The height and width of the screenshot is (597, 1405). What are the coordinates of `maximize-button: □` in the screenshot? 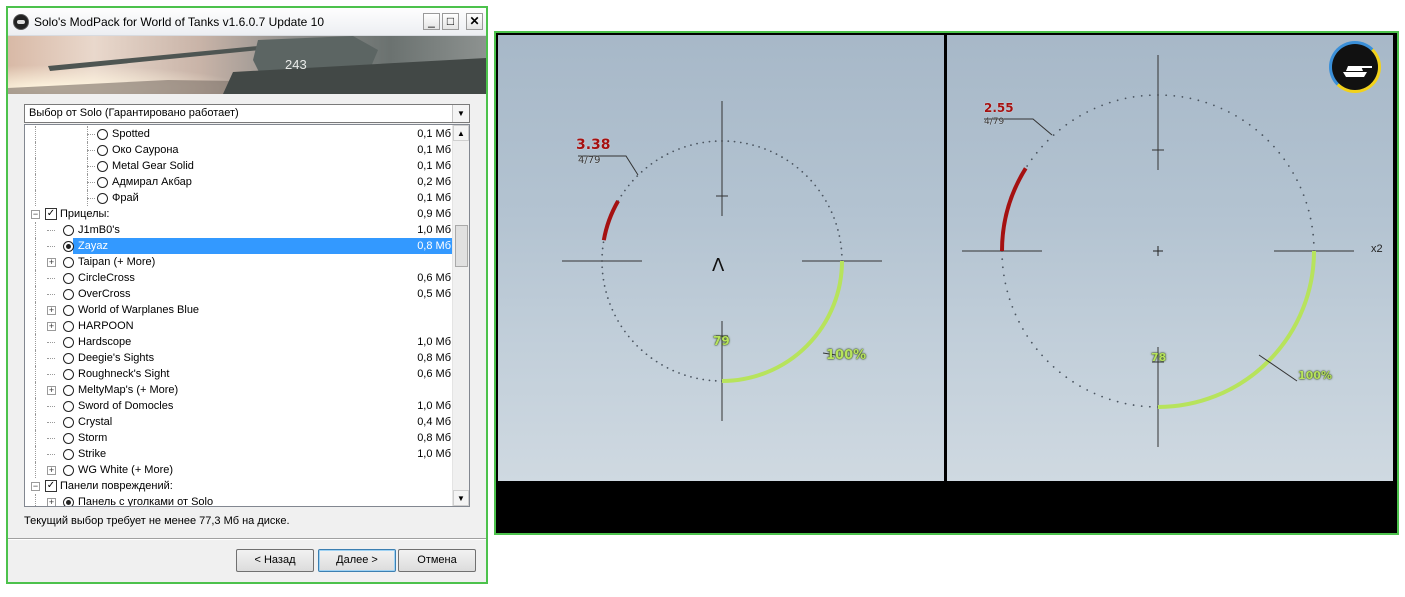 It's located at (450, 21).